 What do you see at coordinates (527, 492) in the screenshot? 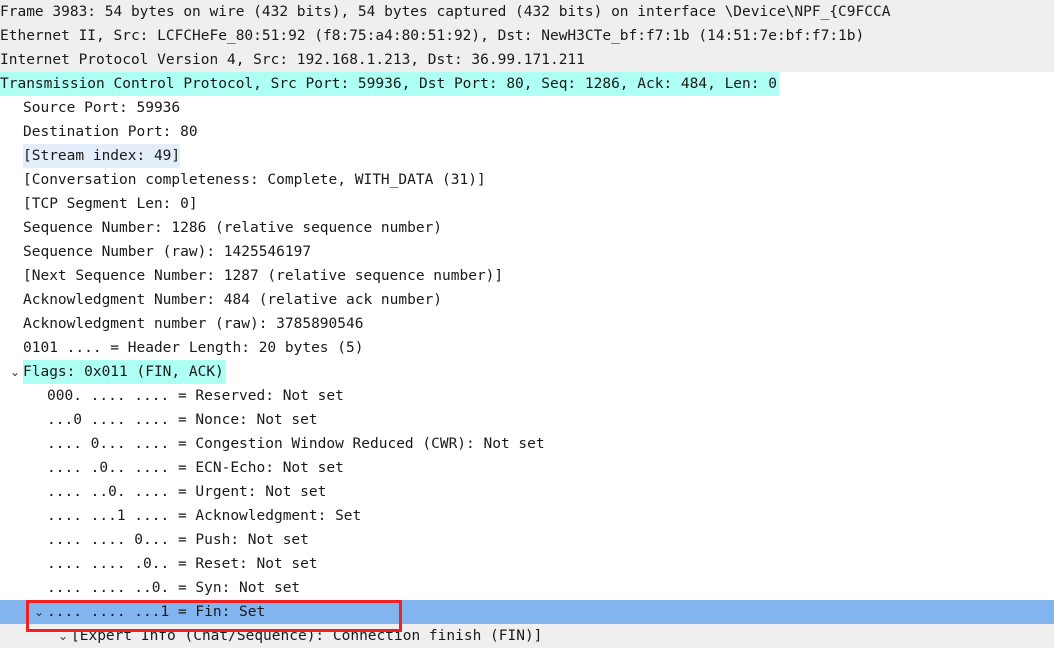
I see `packet-row-urgent-flag: .... ..0. .... = Urgent: Not set` at bounding box center [527, 492].